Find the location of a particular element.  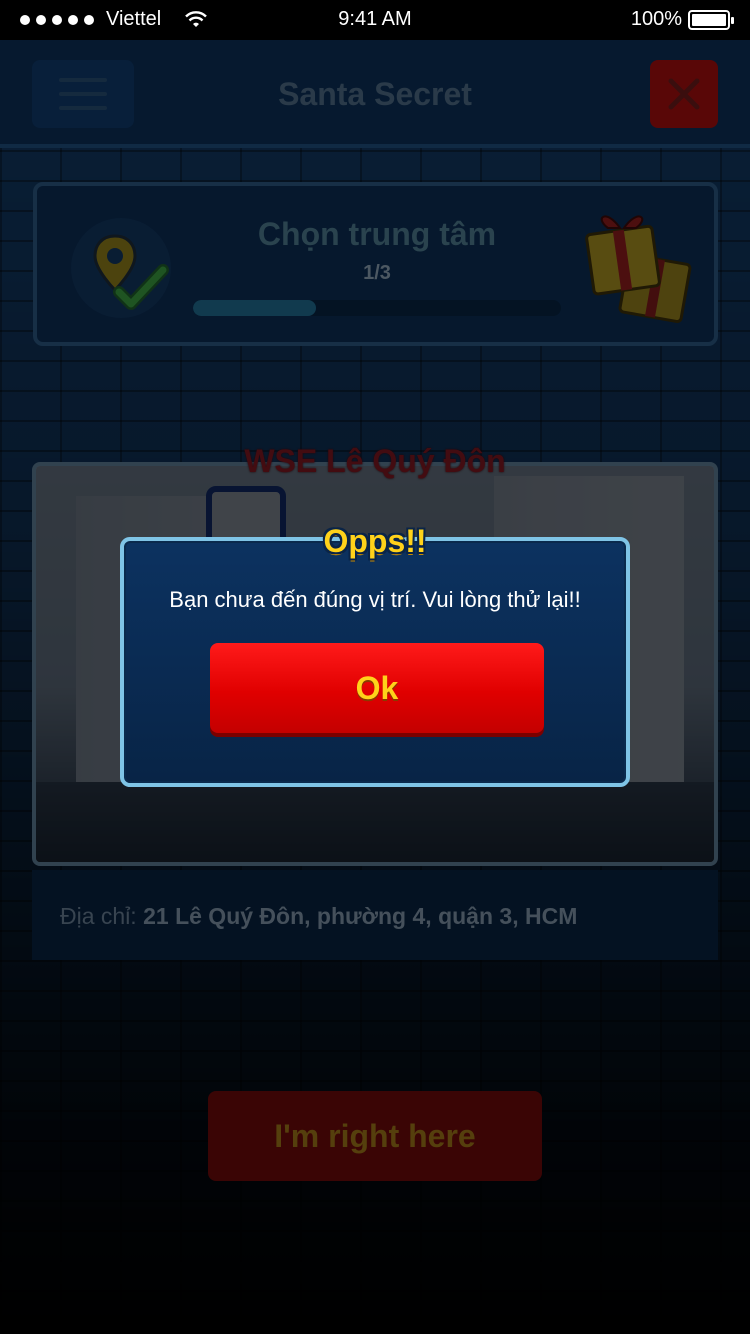

battery-fill is located at coordinates (709, 19).